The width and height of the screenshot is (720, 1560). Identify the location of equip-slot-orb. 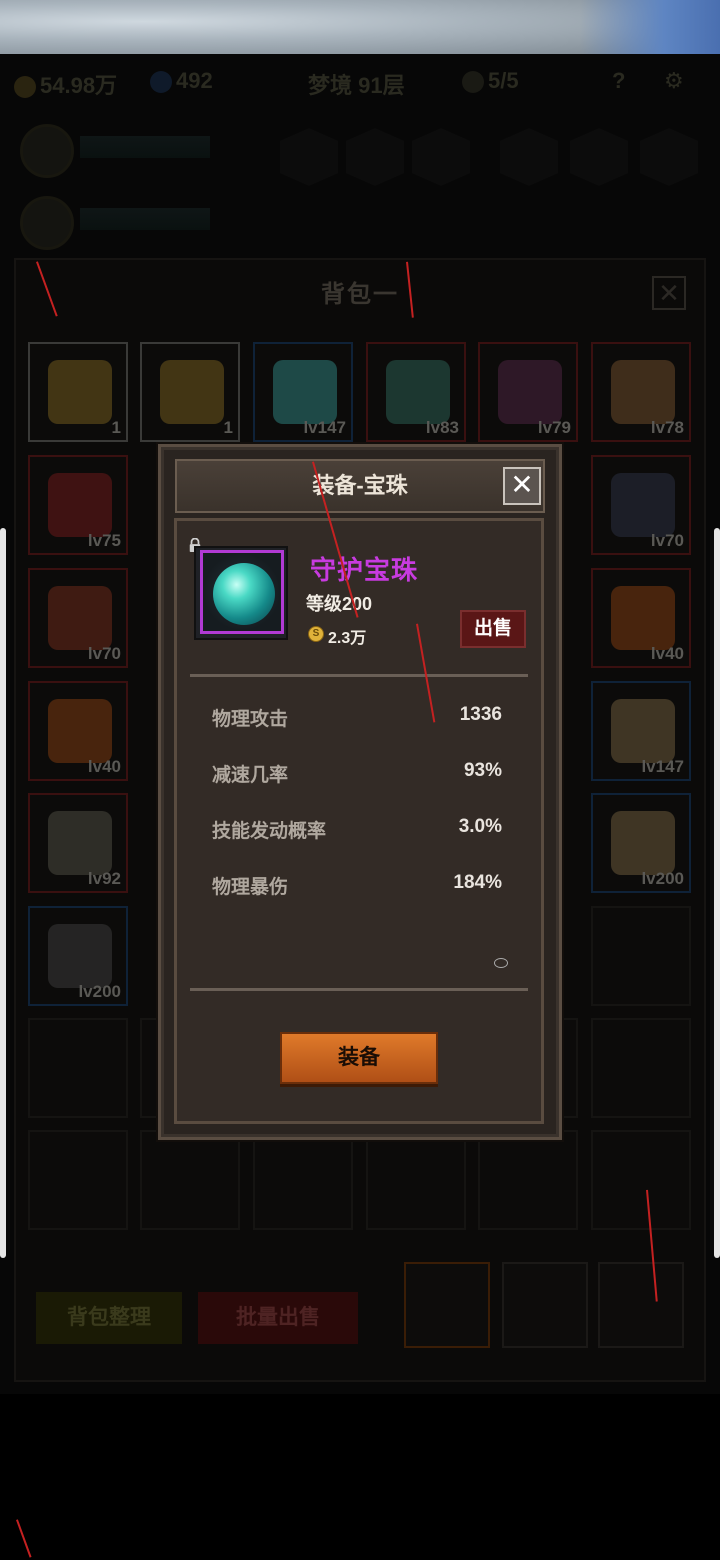
(669, 157).